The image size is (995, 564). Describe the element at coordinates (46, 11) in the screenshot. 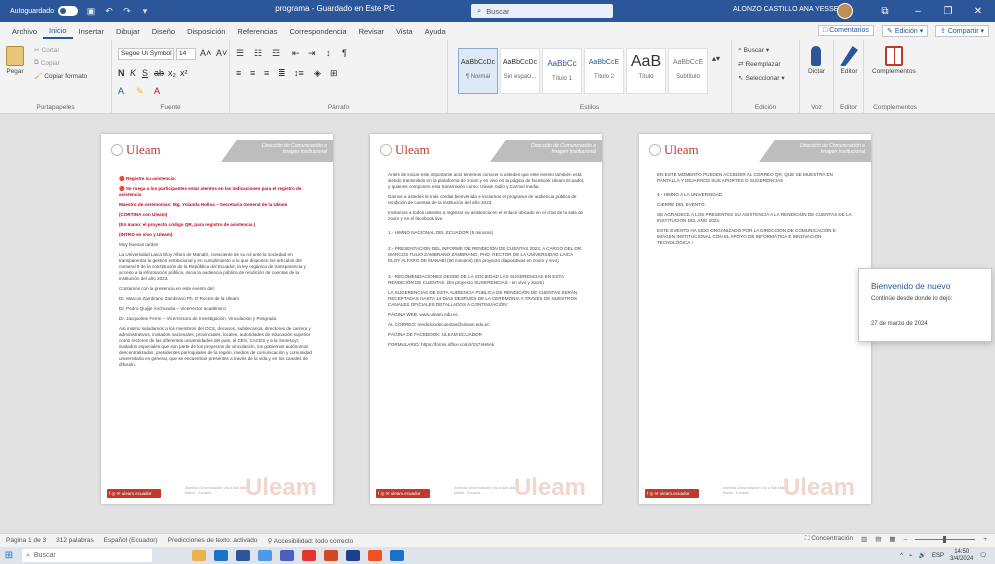

I see `autosave-toggle: Autoguardado` at that location.